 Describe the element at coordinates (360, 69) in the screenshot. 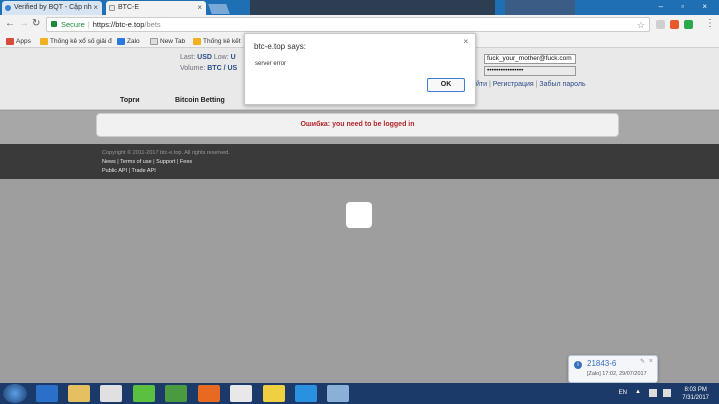

I see `alert-dialog: btc-e.top says: × server error OK` at that location.